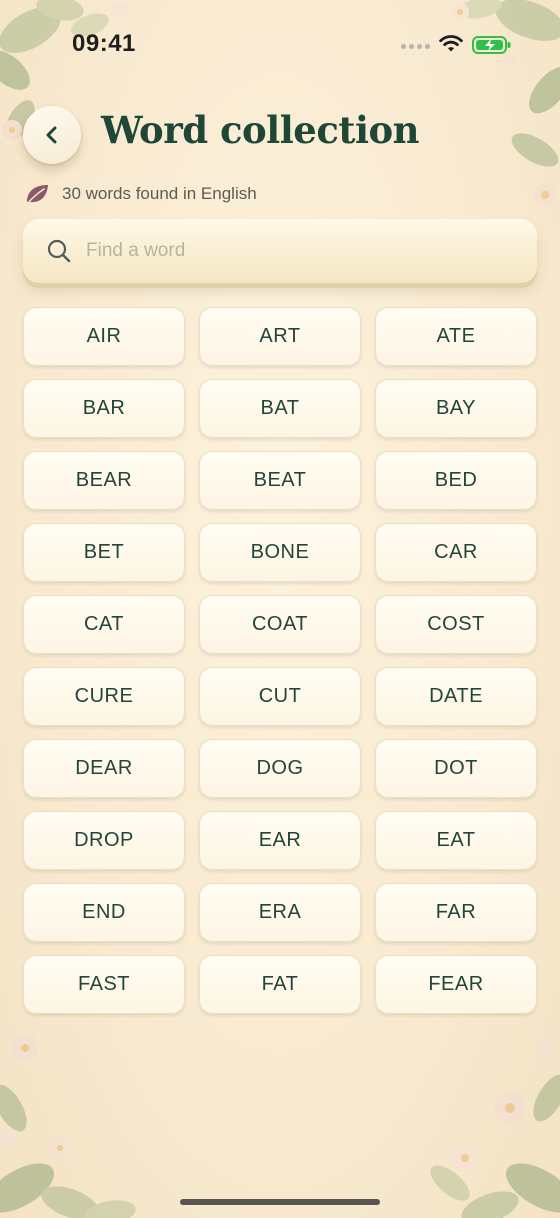 This screenshot has height=1218, width=560. Describe the element at coordinates (495, 1128) in the screenshot. I see `floral-decoration-bottom-right` at that location.